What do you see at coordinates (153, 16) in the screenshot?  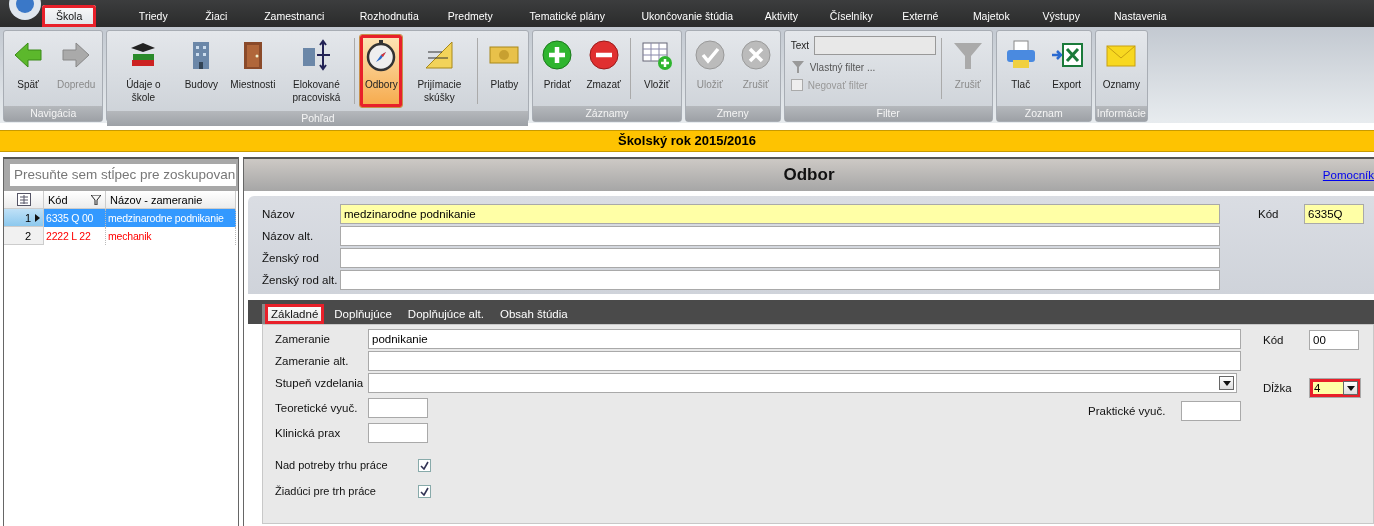 I see `menu-tab: Triedy` at bounding box center [153, 16].